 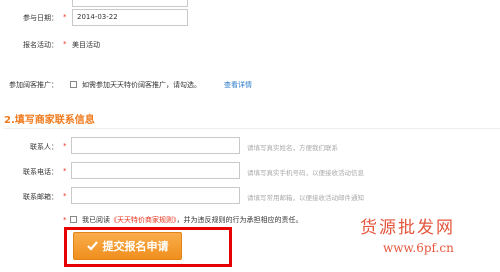 I want to click on promo-label: 参加阔客推广：, so click(x=33, y=85).